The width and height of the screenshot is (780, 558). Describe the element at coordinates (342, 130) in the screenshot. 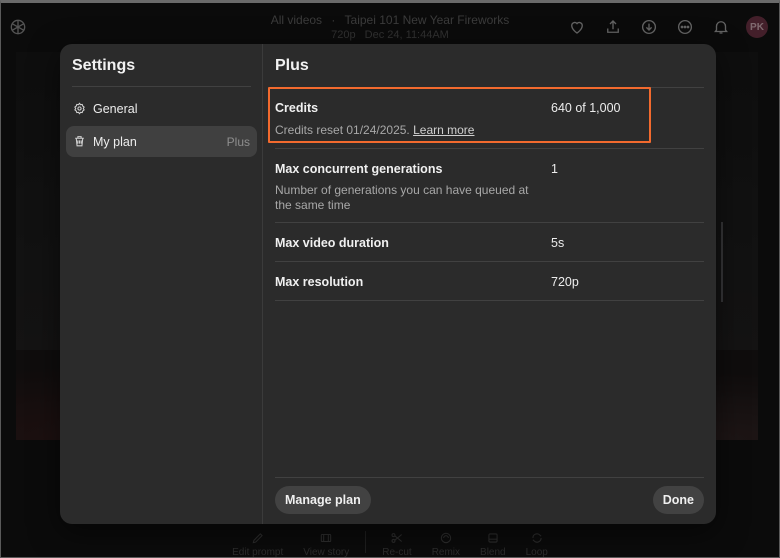

I see `credits-reset-text: Credits reset 01/24/2025.` at that location.